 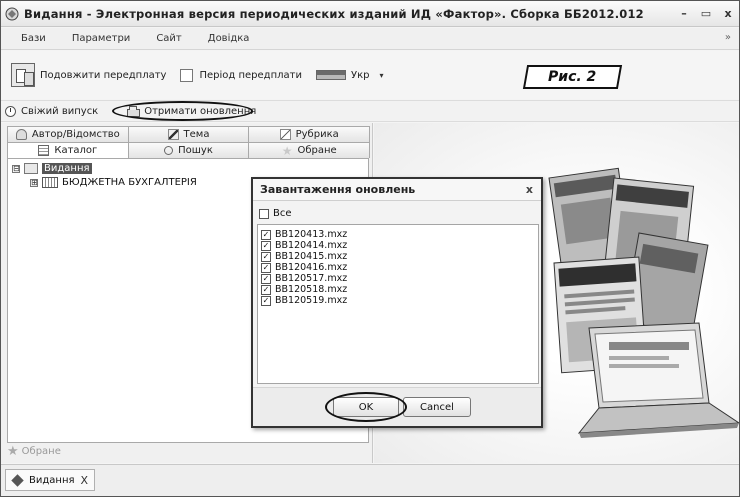 I want to click on tabs-row-bottom: Каталог Пошук ★ Обране, so click(x=189, y=150).